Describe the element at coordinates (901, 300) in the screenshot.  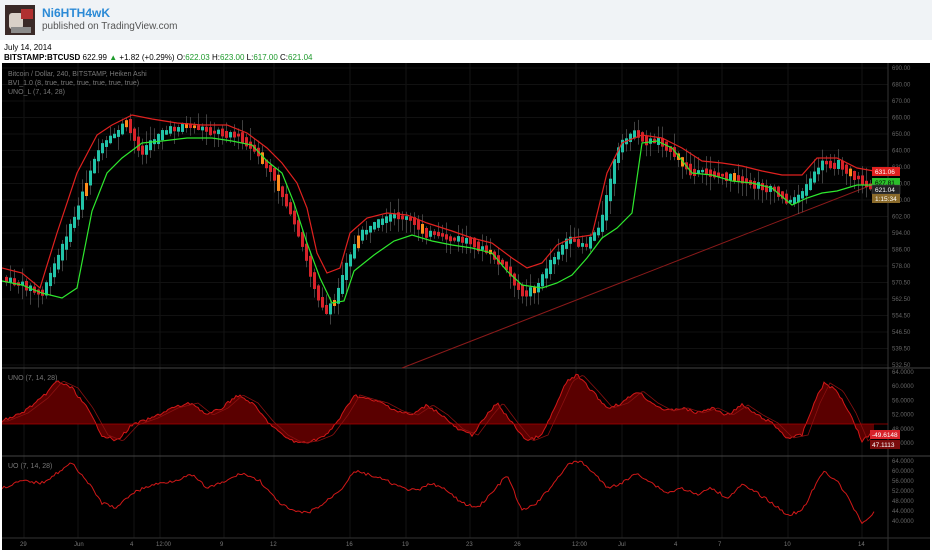
I see `price-tick-14: 562.50` at that location.